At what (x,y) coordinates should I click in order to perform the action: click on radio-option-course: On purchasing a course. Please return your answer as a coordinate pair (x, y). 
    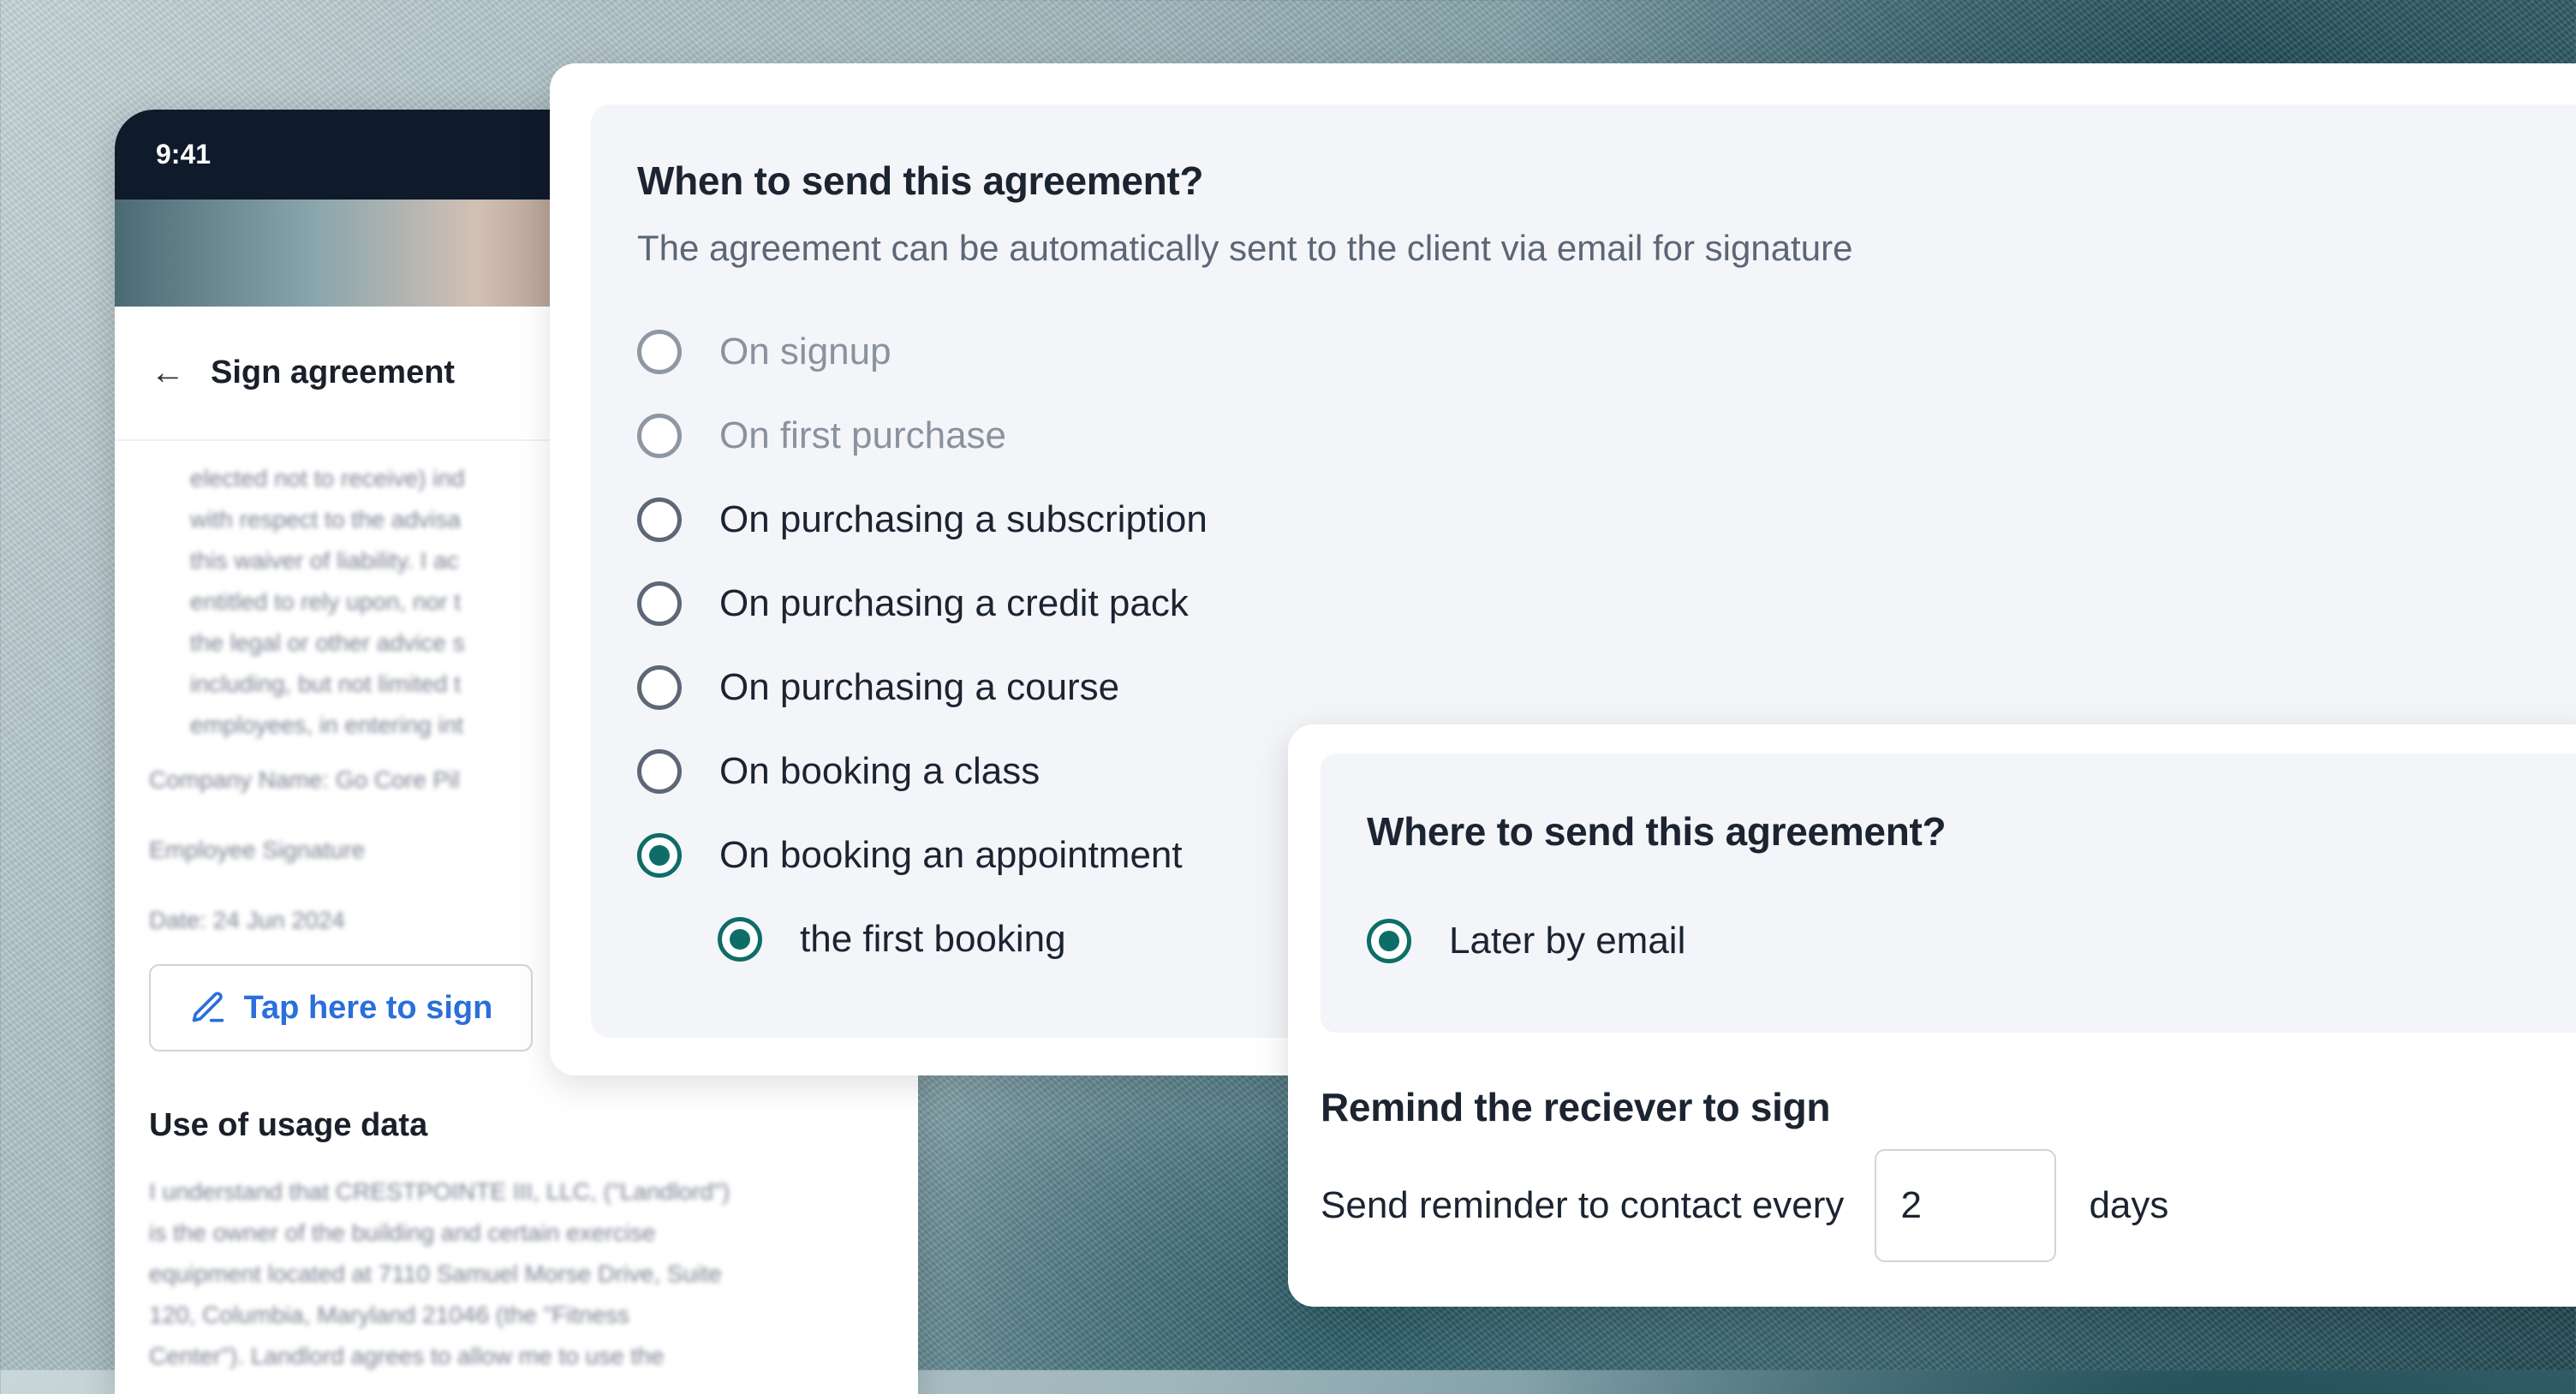
    Looking at the image, I should click on (922, 688).